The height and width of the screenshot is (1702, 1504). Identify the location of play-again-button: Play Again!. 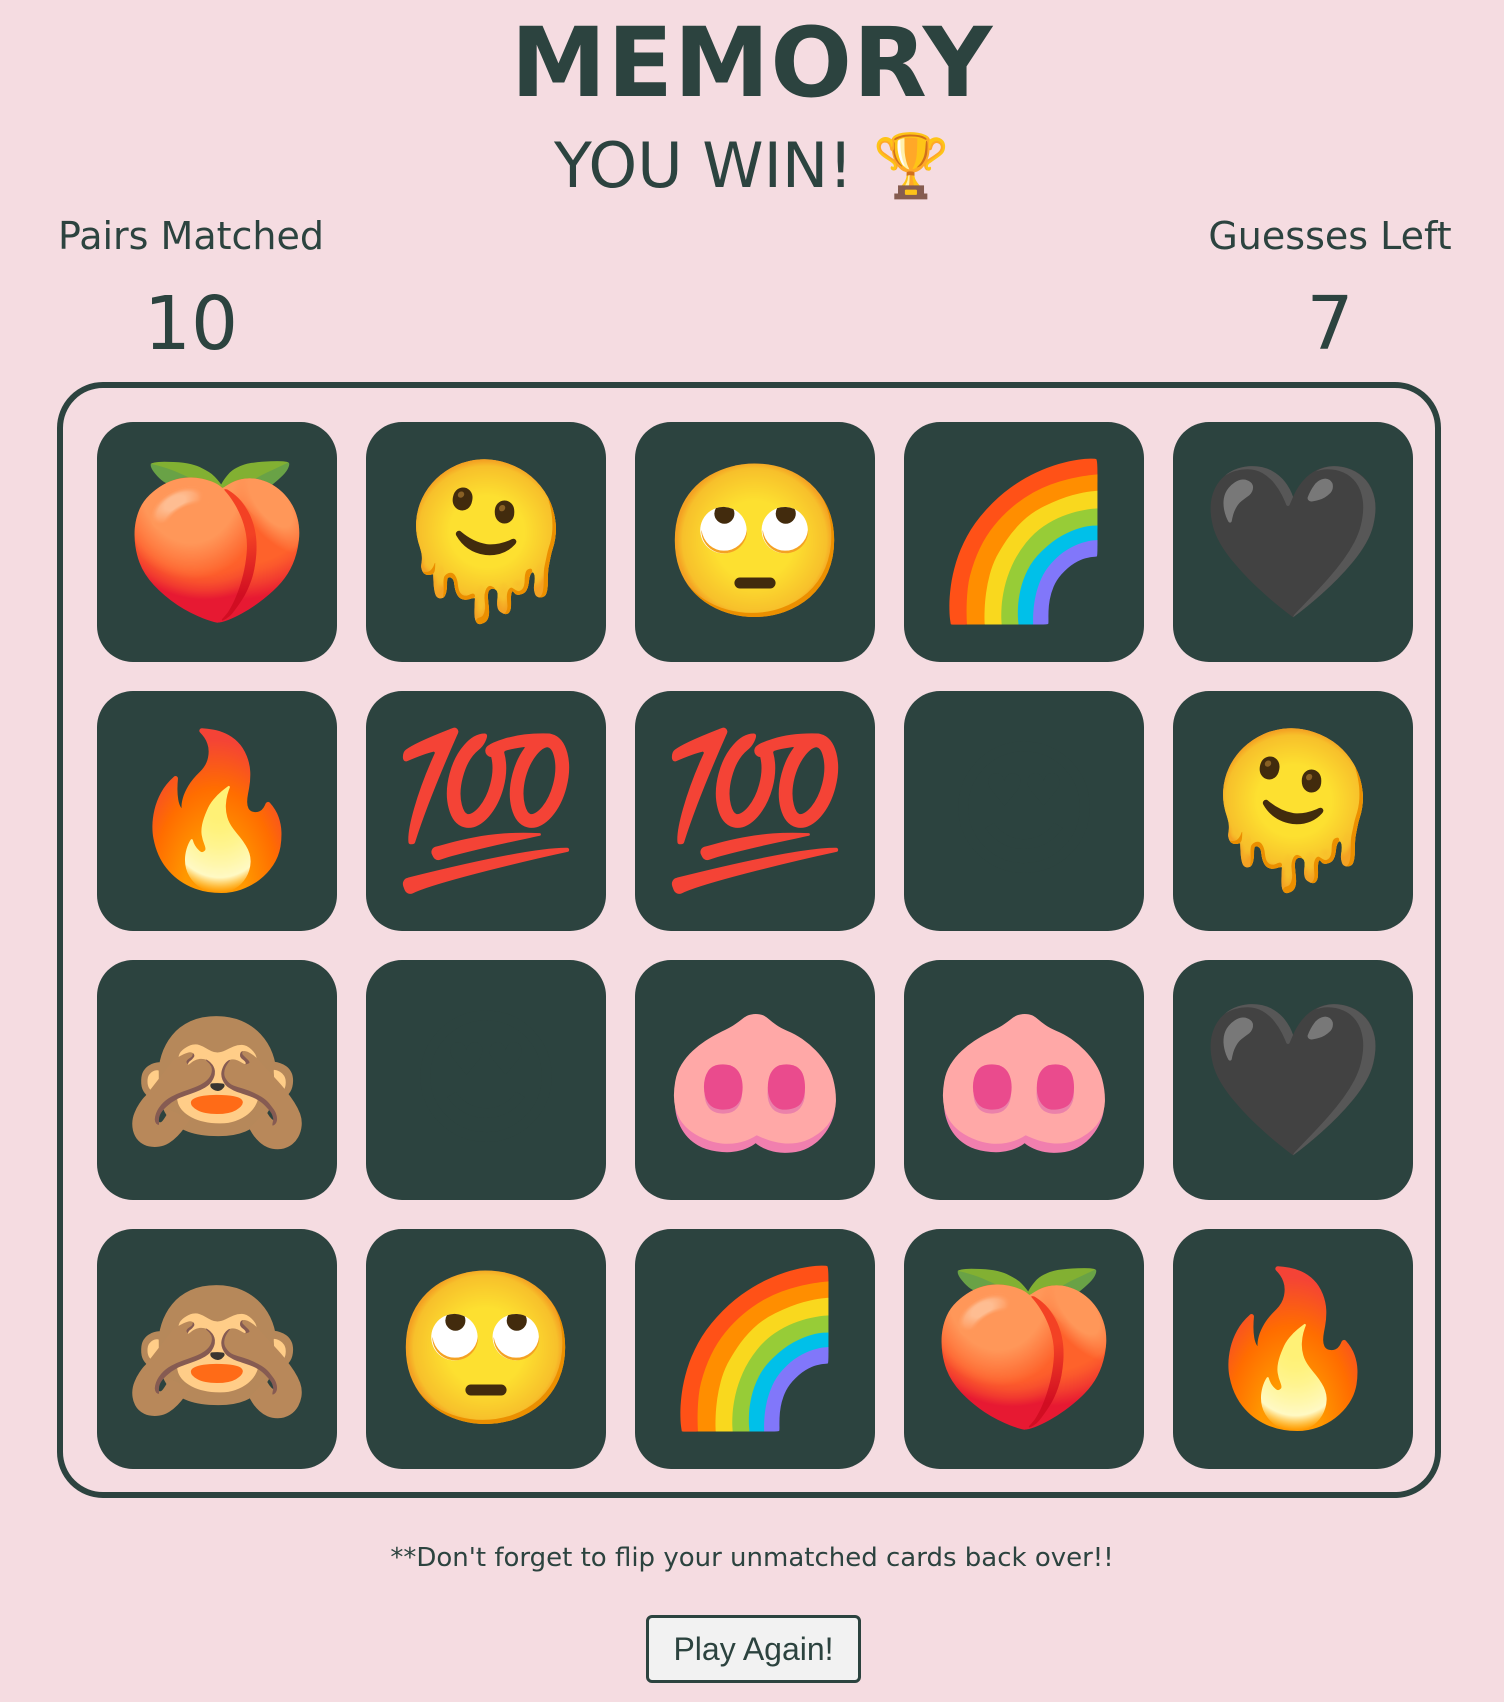
(753, 1649).